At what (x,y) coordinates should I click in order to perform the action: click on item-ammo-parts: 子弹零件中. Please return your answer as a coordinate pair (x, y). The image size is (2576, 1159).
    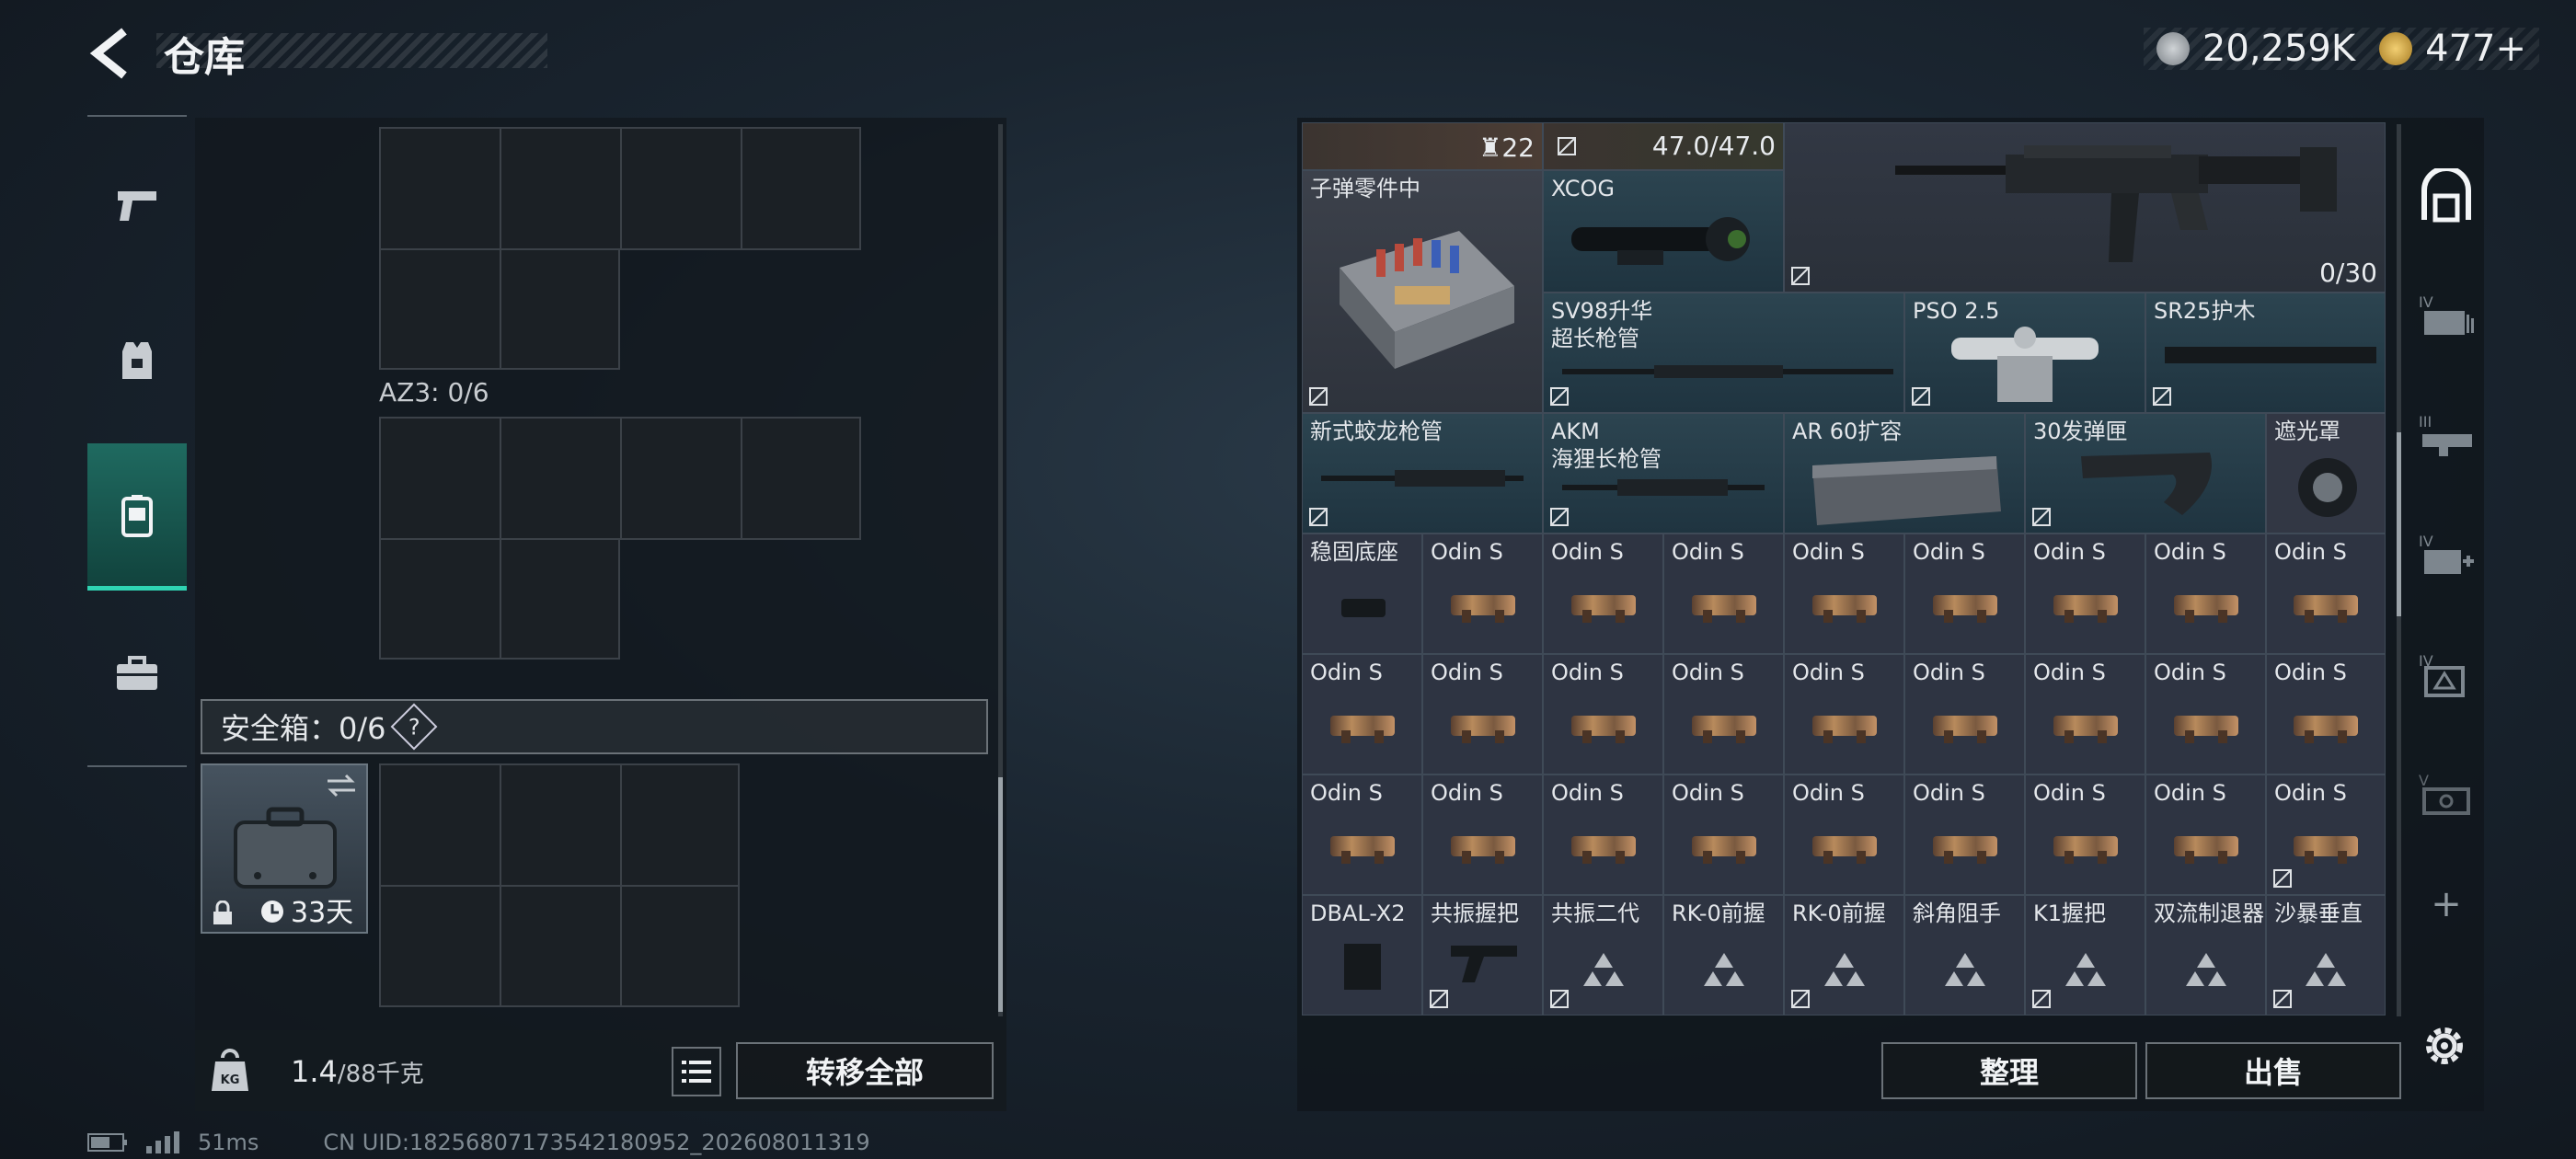
    Looking at the image, I should click on (1422, 291).